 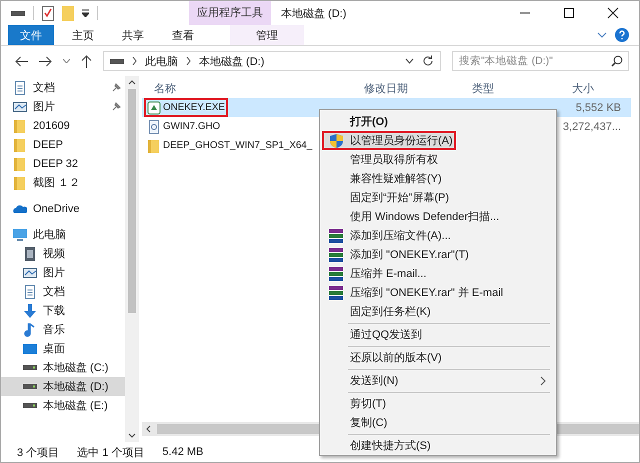 I want to click on item-count: 3 个项目, so click(x=38, y=453).